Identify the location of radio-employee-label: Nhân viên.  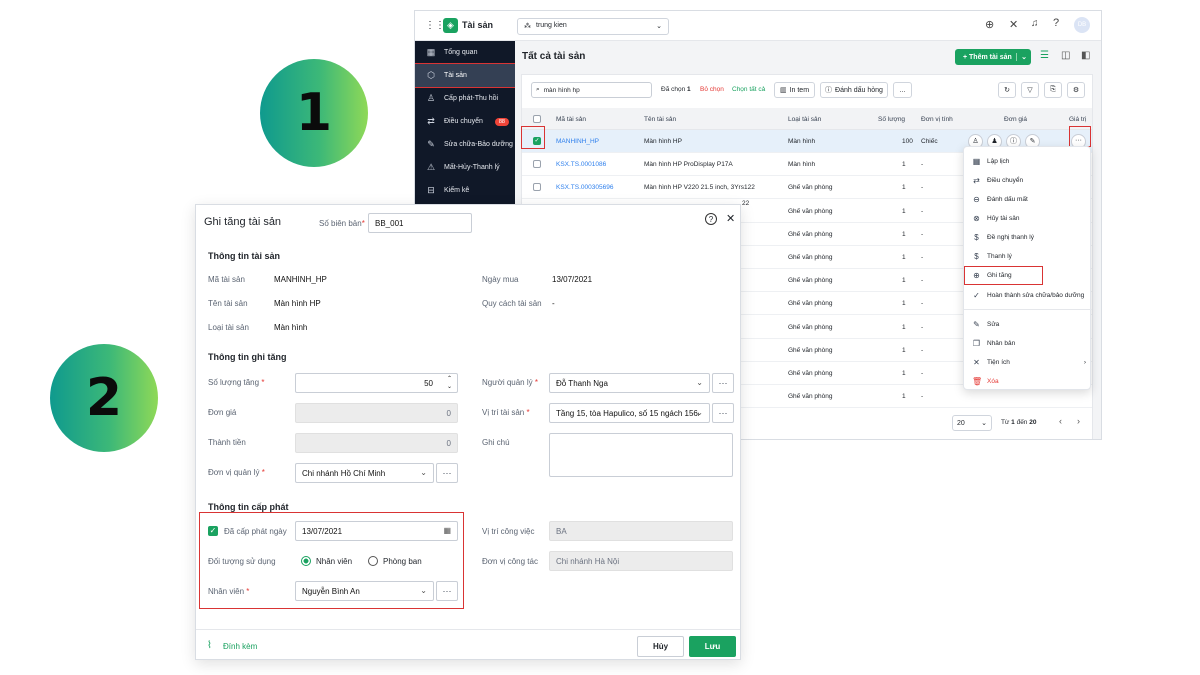
(334, 561).